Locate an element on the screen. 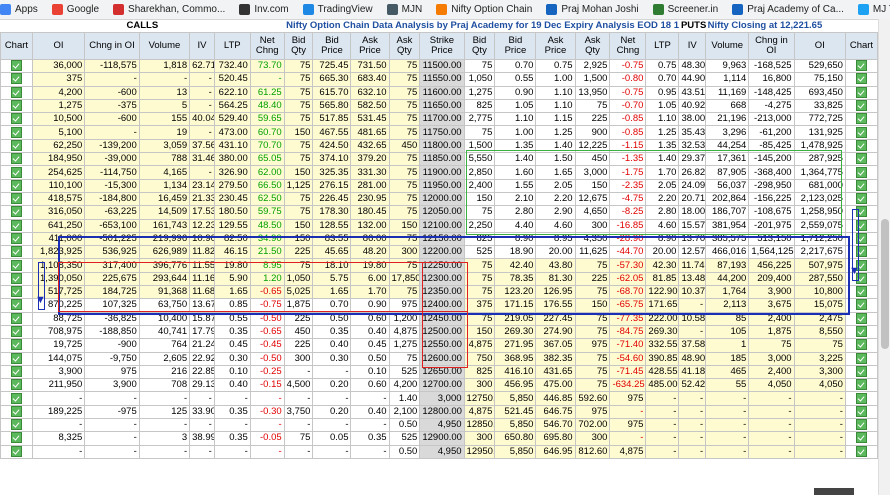 This screenshot has height=495, width=890. bookmark-7: Praj Mohan Joshi is located at coordinates (592, 9).